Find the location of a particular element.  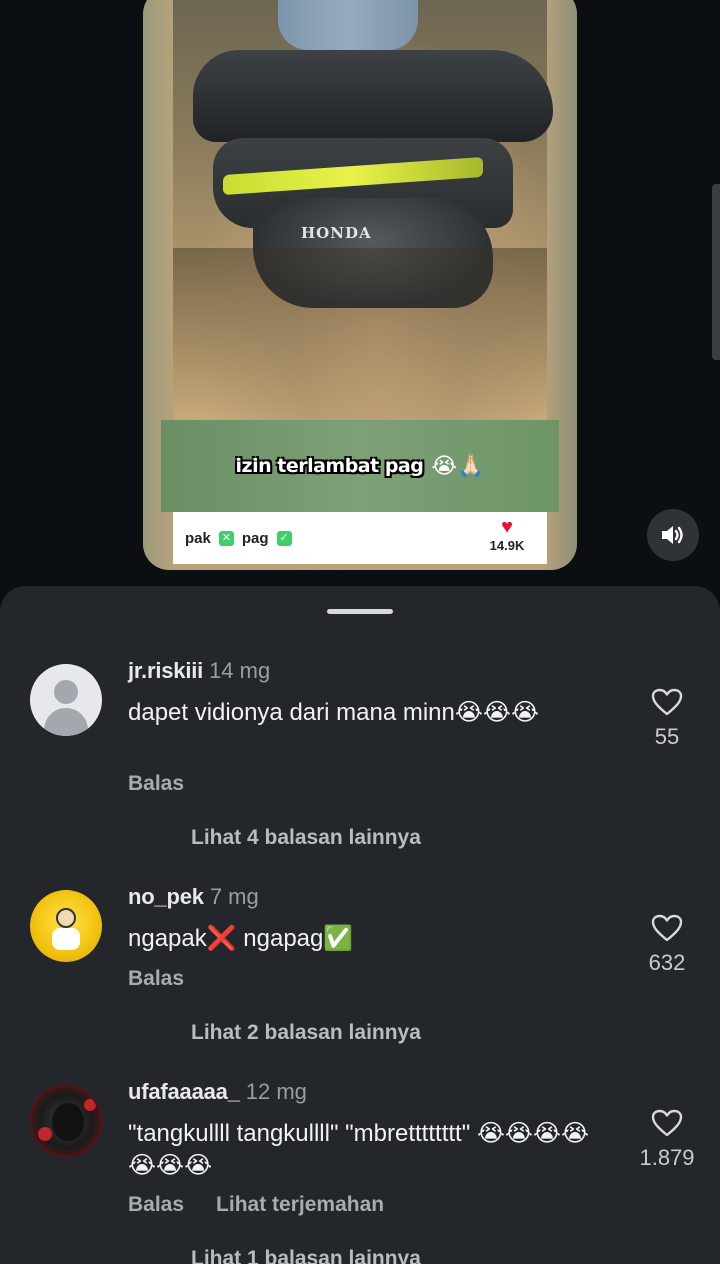

comment-text: ngapak❌ ngapag✅ is located at coordinates (241, 938).